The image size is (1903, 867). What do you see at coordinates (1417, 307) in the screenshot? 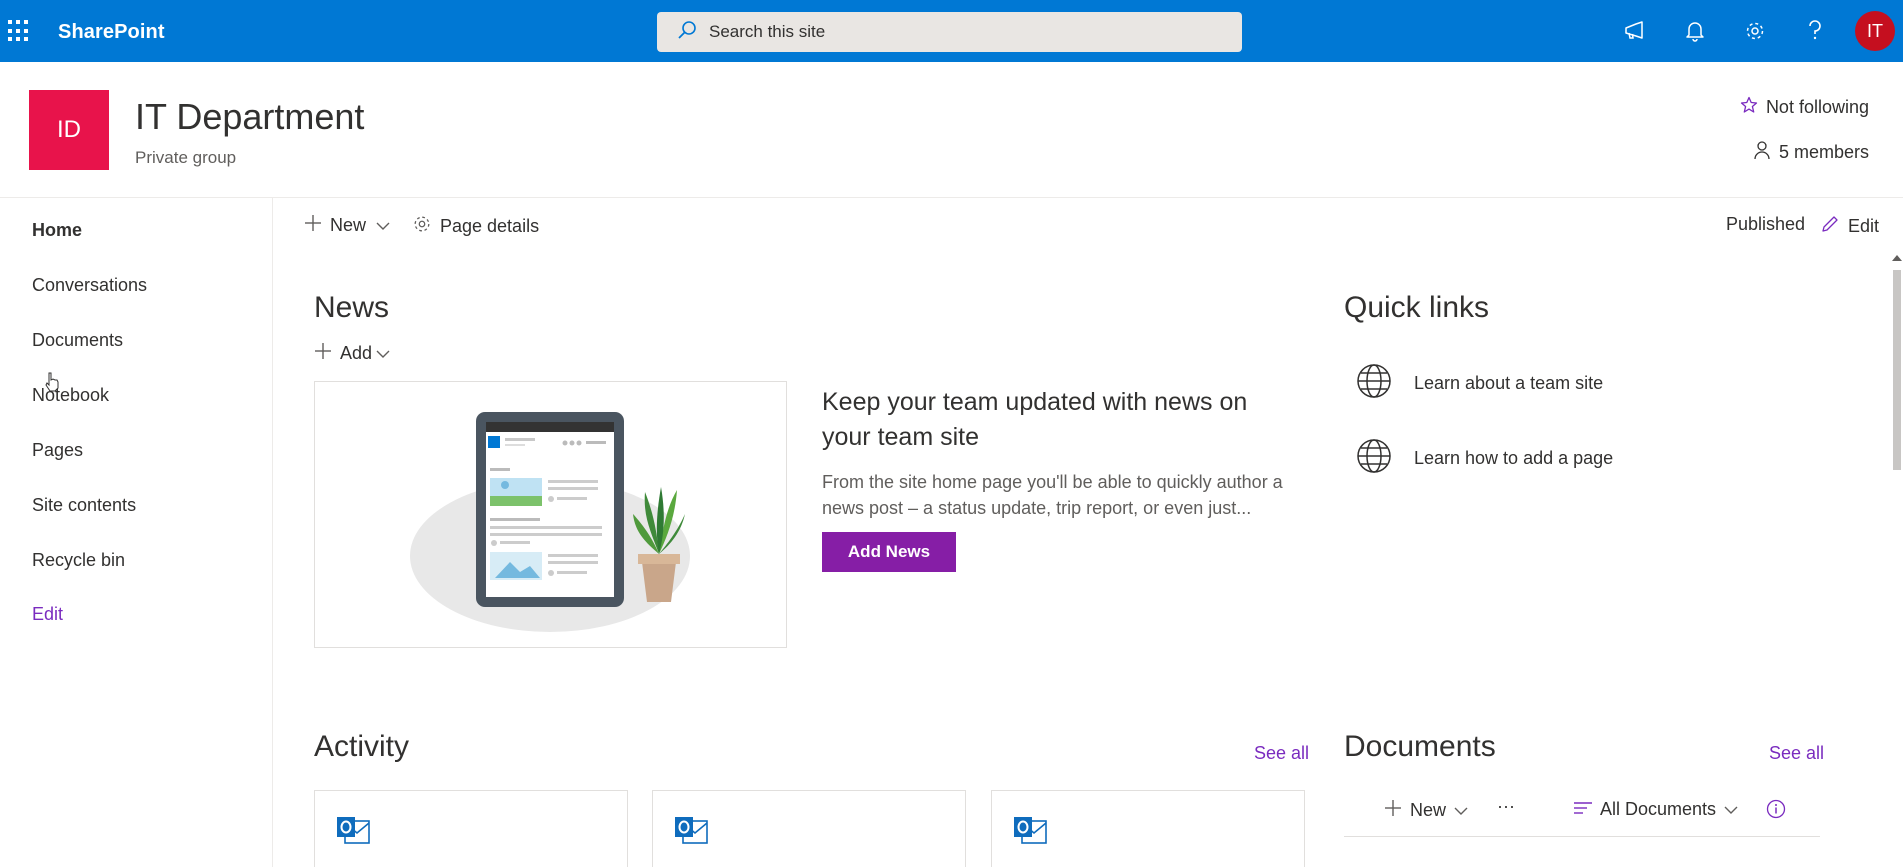
I see `quicklinks-title: Quick links` at bounding box center [1417, 307].